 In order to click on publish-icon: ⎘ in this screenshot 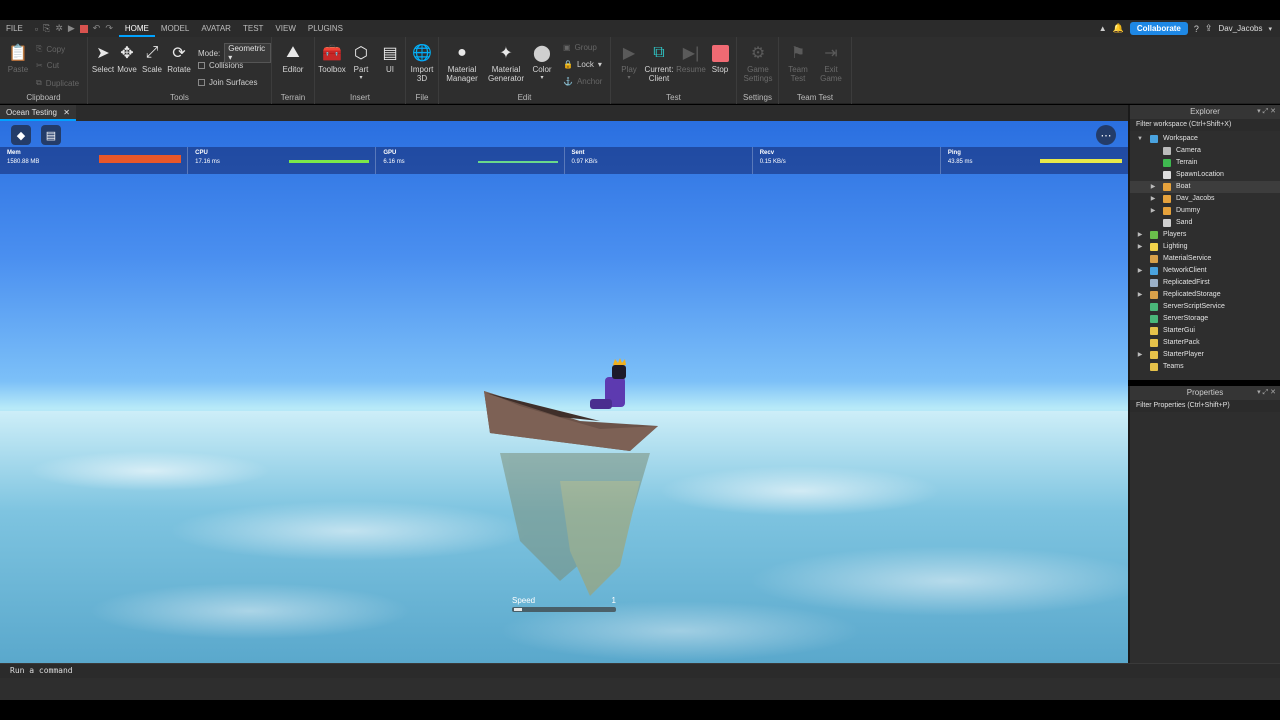, I will do `click(46, 28)`.